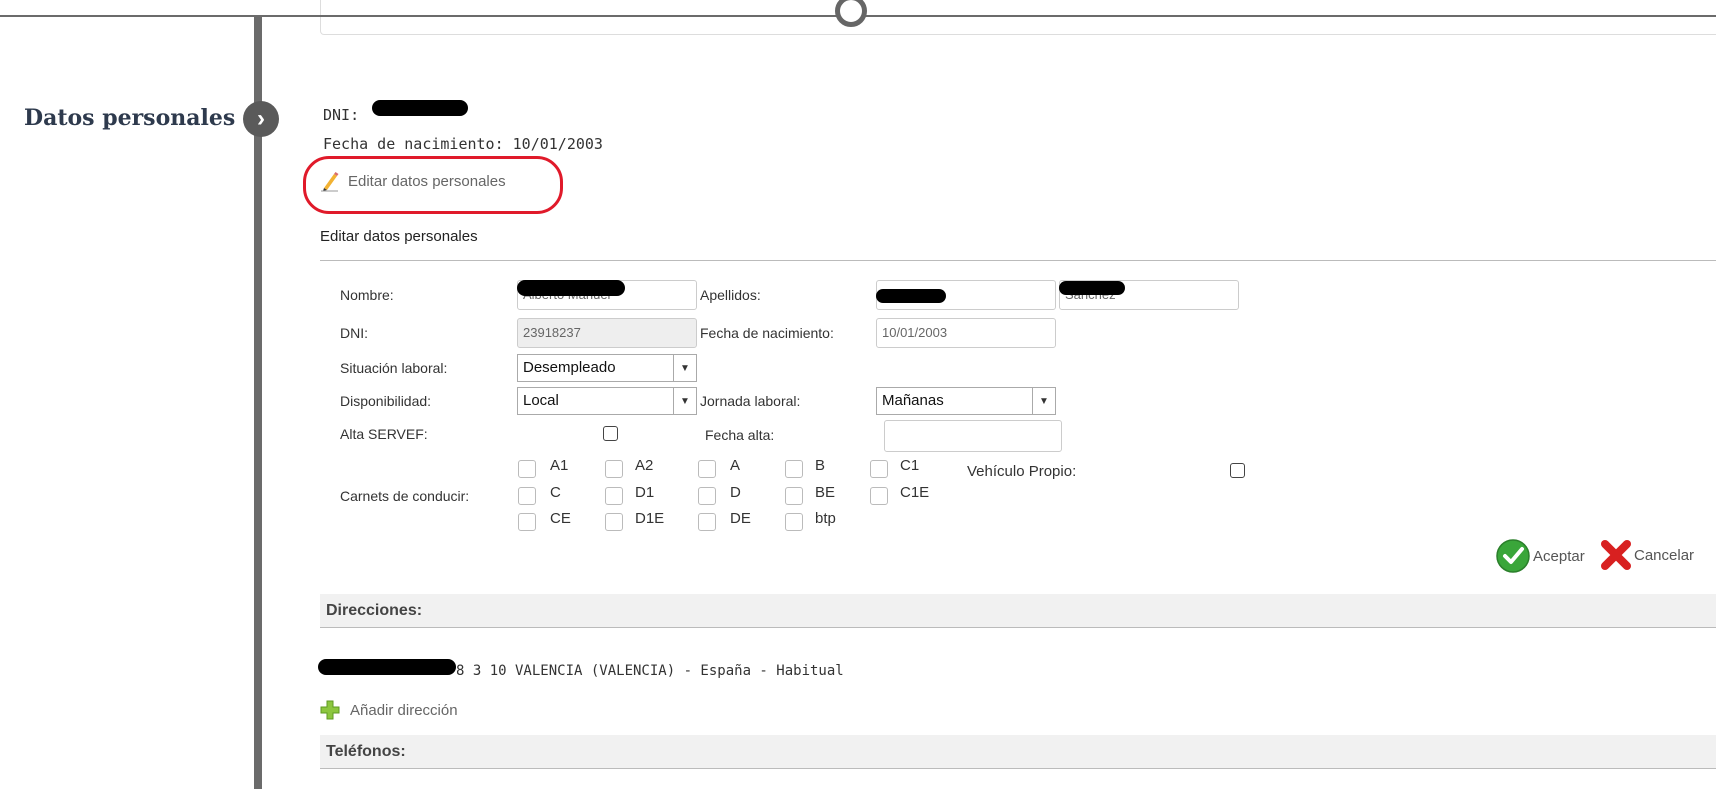 Image resolution: width=1716 pixels, height=789 pixels. I want to click on alta-servef-label: Alta SERVEF:, so click(384, 434).